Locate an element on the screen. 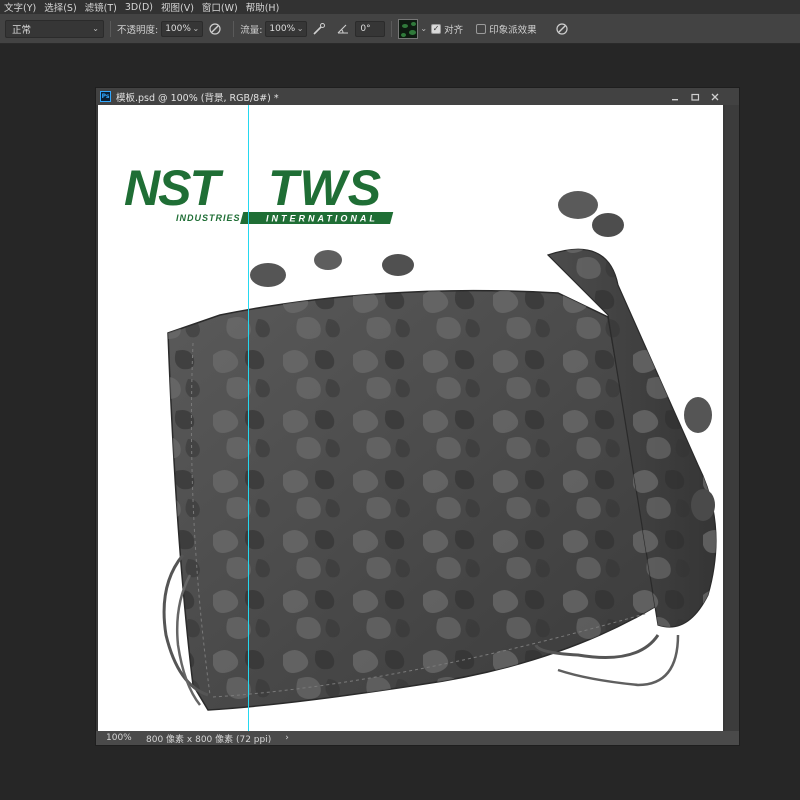 The height and width of the screenshot is (800, 800). zoom-level: 100% is located at coordinates (126, 738).